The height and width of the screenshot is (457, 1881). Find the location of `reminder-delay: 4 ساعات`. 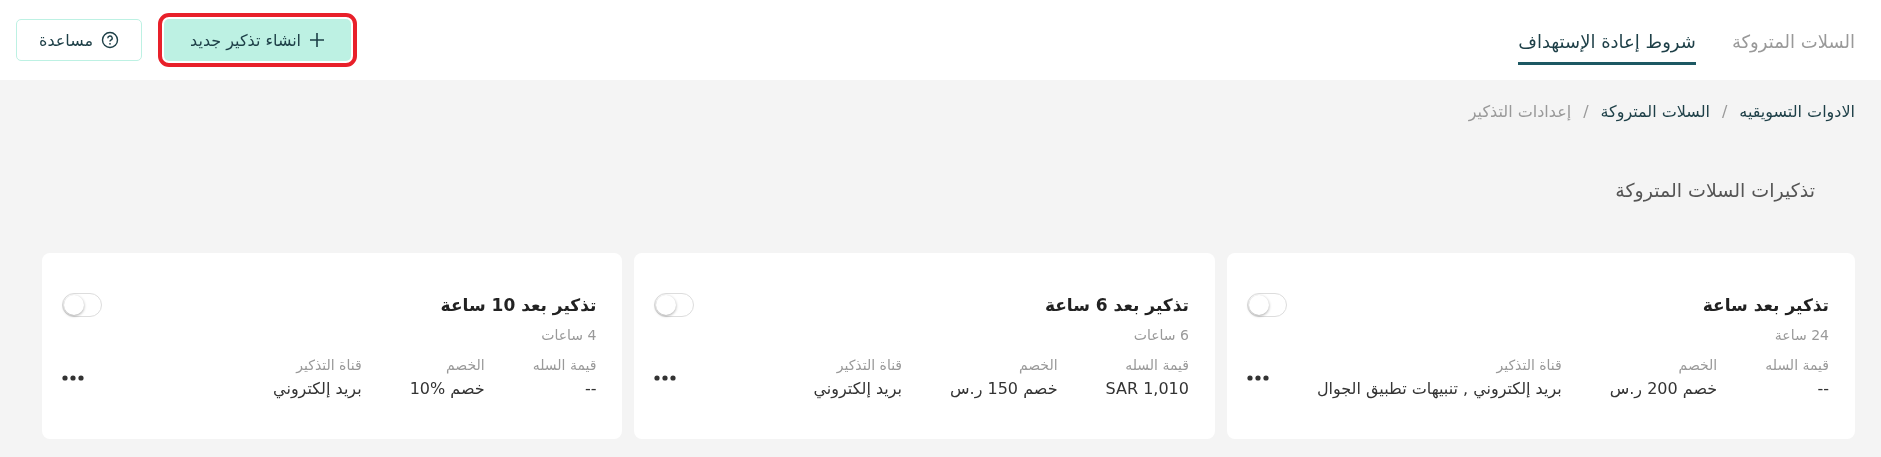

reminder-delay: 4 ساعات is located at coordinates (568, 335).